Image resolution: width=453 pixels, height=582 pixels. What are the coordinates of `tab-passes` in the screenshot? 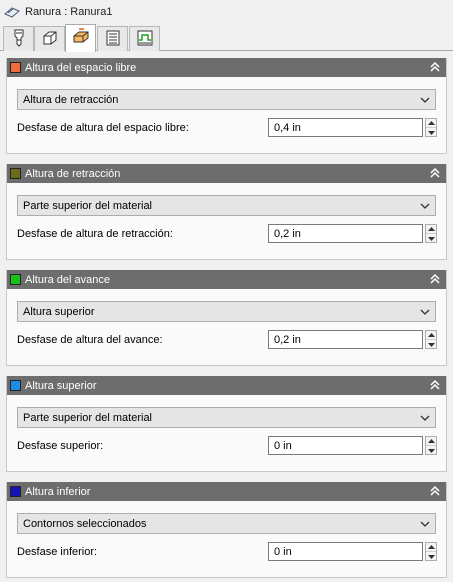 It's located at (112, 38).